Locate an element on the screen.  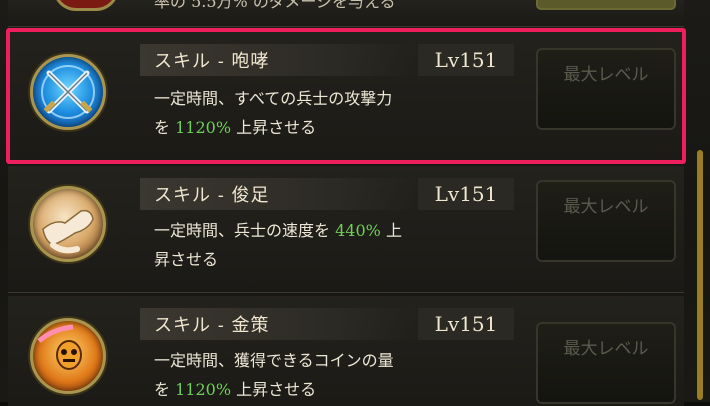
desc-suffix: 上 is located at coordinates (393, 230).